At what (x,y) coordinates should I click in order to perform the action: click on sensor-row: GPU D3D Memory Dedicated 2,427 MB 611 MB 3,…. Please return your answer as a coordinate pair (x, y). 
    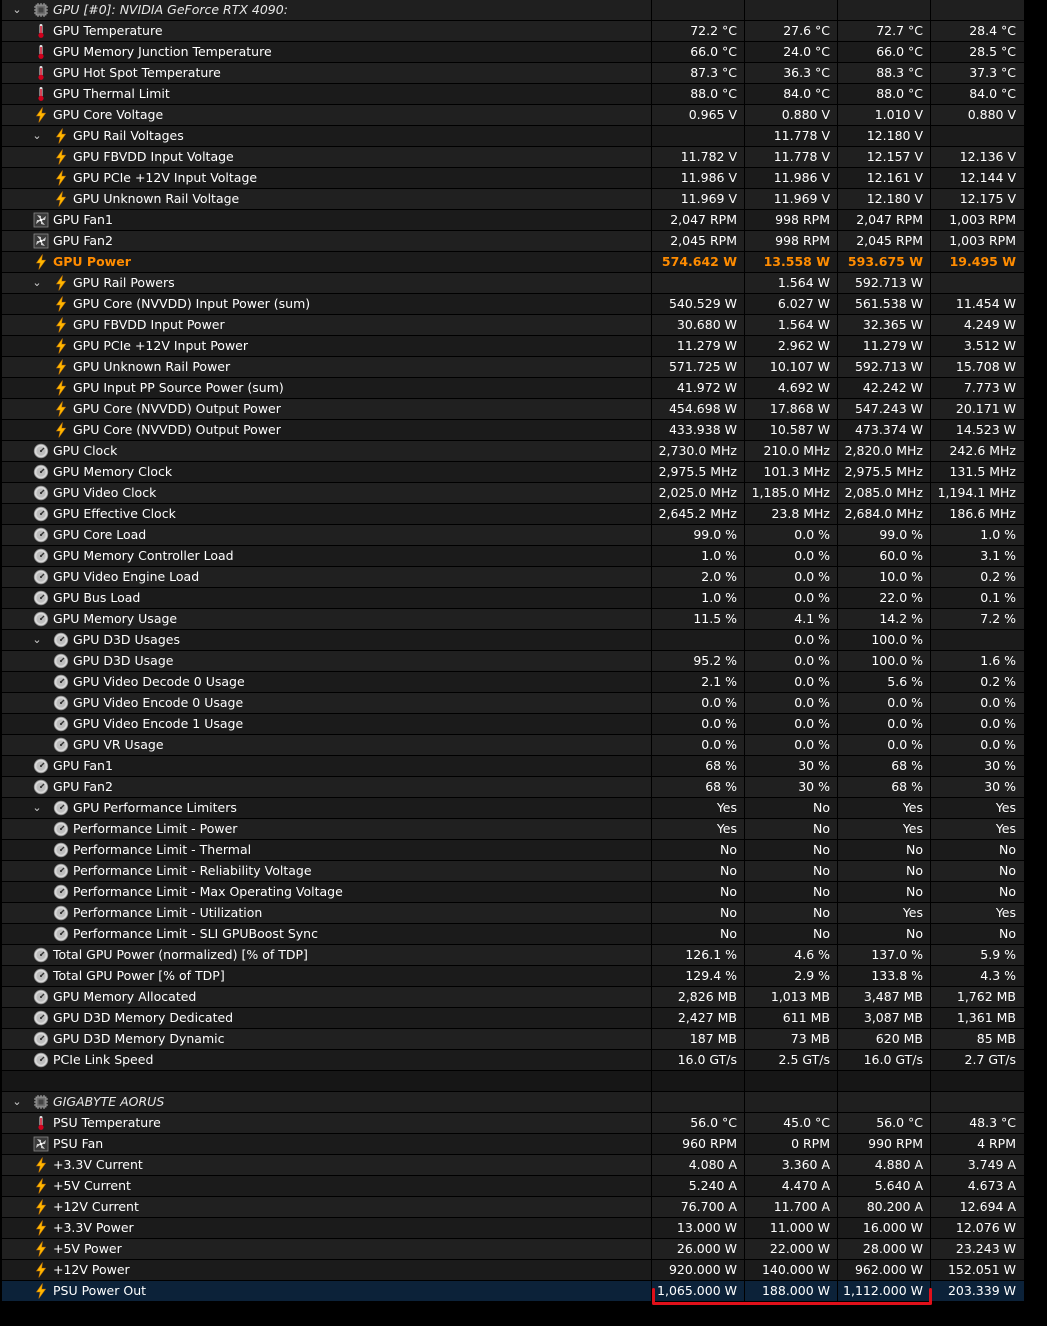
    Looking at the image, I should click on (523, 1018).